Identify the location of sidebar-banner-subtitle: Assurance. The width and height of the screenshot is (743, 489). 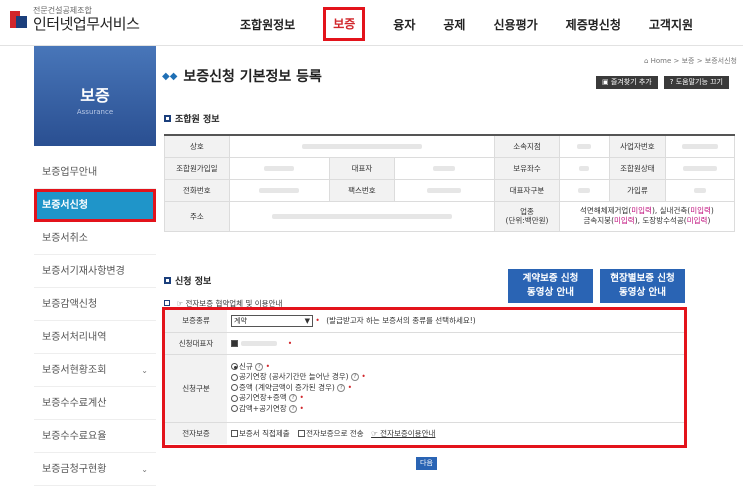
(95, 112).